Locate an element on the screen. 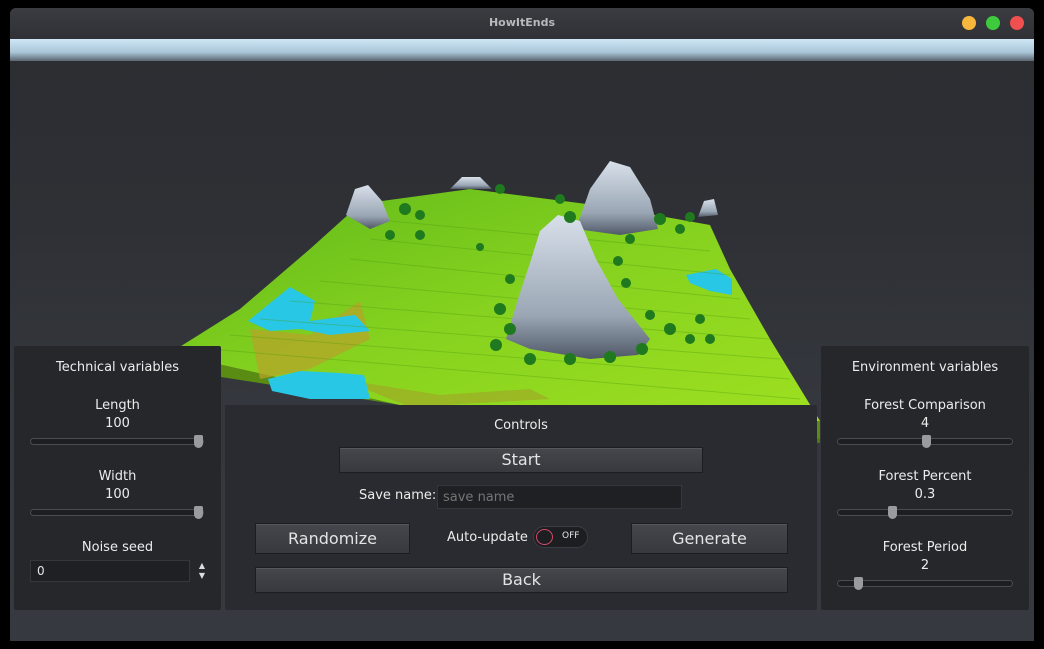 This screenshot has height=649, width=1044. forest-comparison-slider is located at coordinates (925, 441).